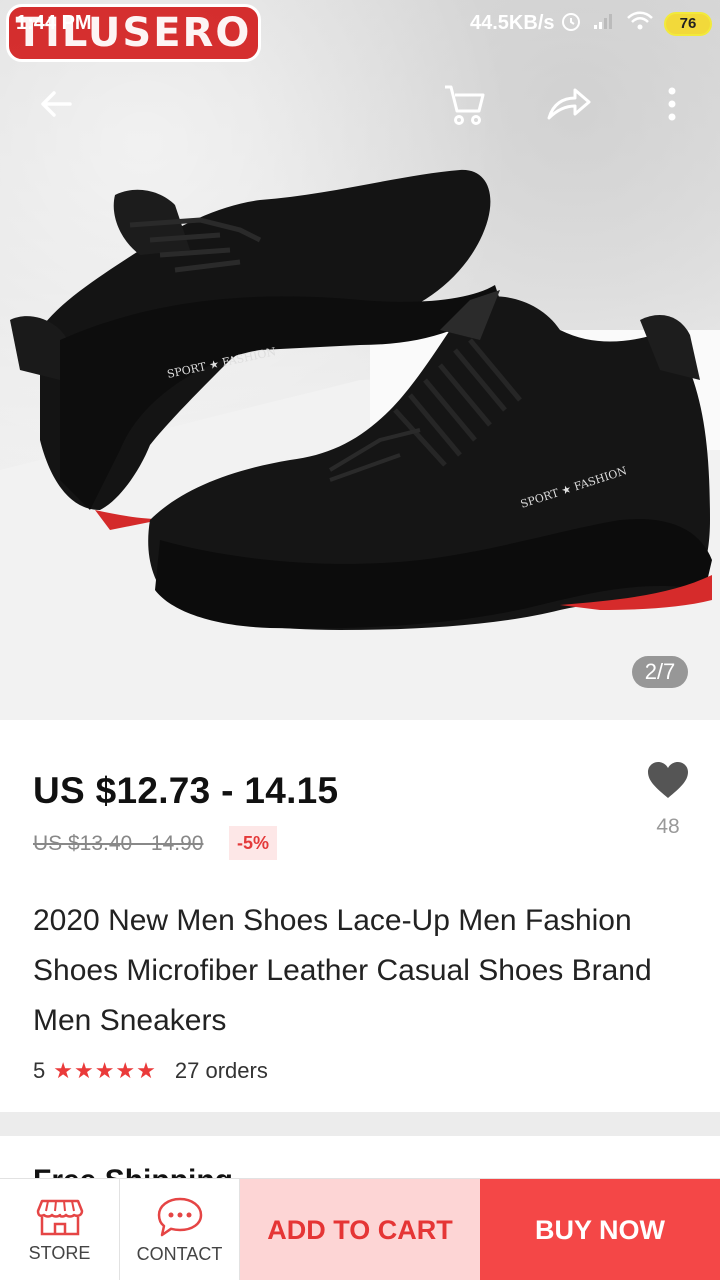 This screenshot has width=720, height=1280. What do you see at coordinates (360, 104) in the screenshot?
I see `top-action-bar` at bounding box center [360, 104].